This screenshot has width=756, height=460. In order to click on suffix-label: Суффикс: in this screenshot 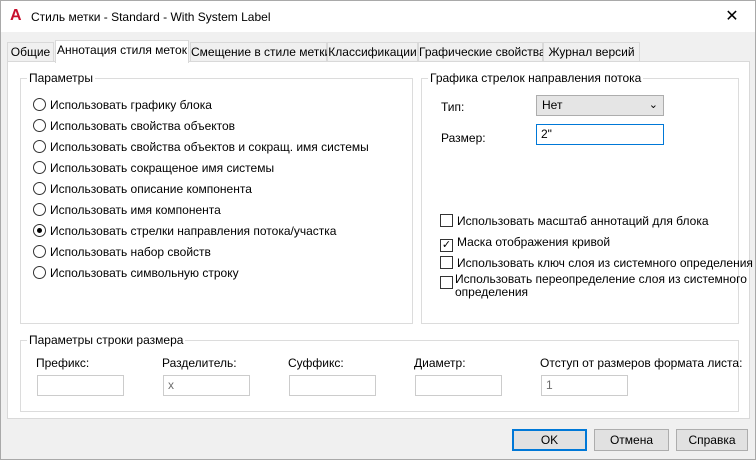, I will do `click(316, 363)`.